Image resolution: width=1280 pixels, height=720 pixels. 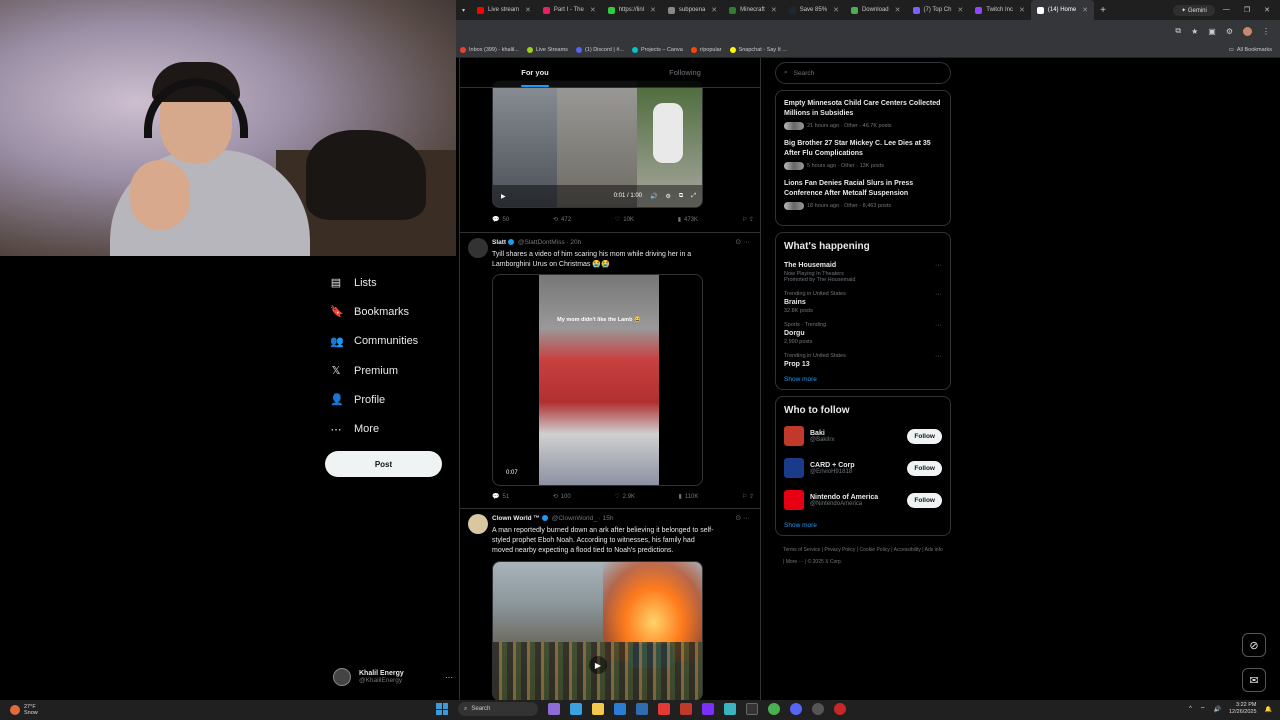 What do you see at coordinates (664, 709) in the screenshot?
I see `app-red-icon` at bounding box center [664, 709].